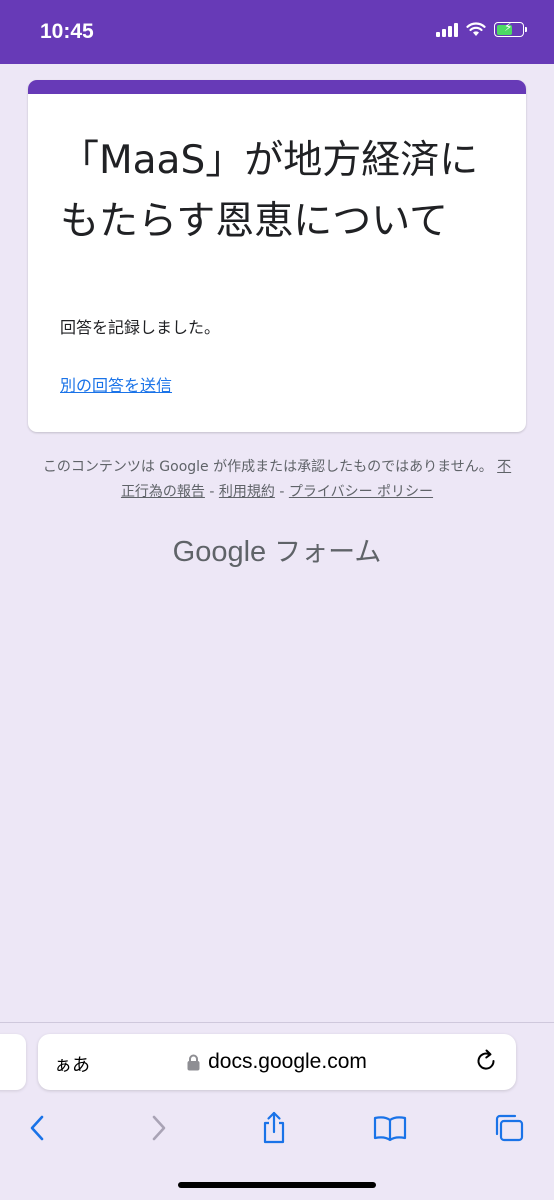  I want to click on lock-icon, so click(193, 1062).